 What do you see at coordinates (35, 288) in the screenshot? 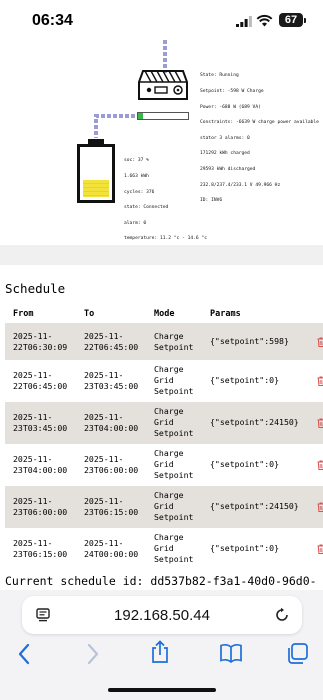
I see `schedule-title: Schedule` at bounding box center [35, 288].